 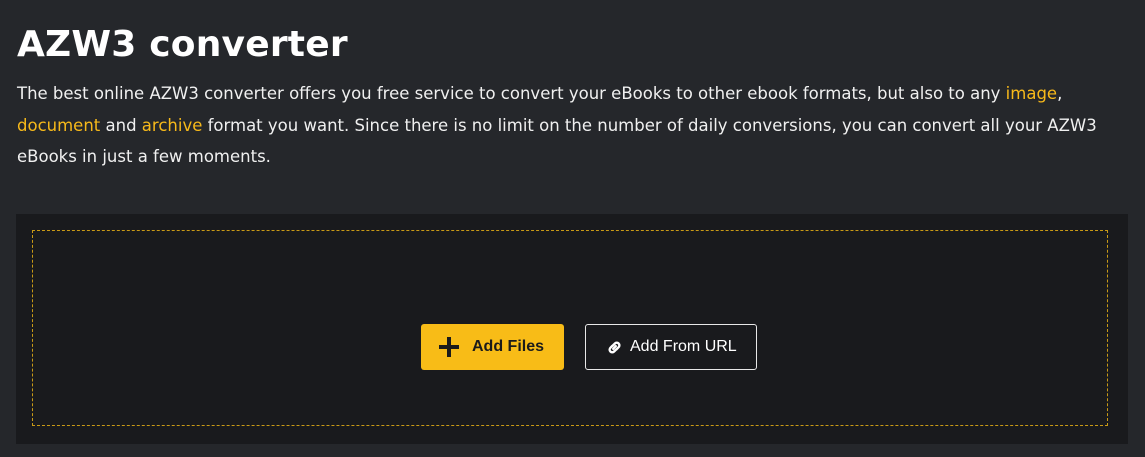 I want to click on add-files-button: Add Files, so click(x=492, y=347).